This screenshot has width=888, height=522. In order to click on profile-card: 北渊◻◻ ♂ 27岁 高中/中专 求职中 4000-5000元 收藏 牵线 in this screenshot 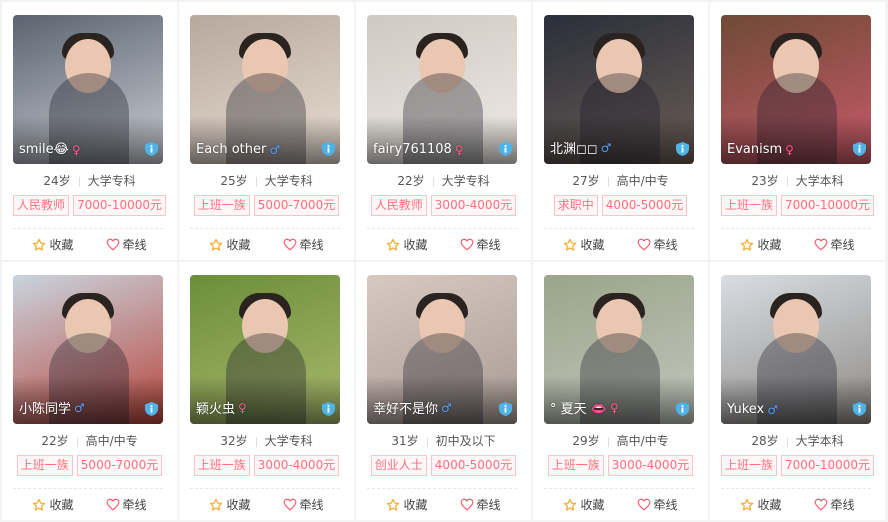, I will do `click(620, 131)`.